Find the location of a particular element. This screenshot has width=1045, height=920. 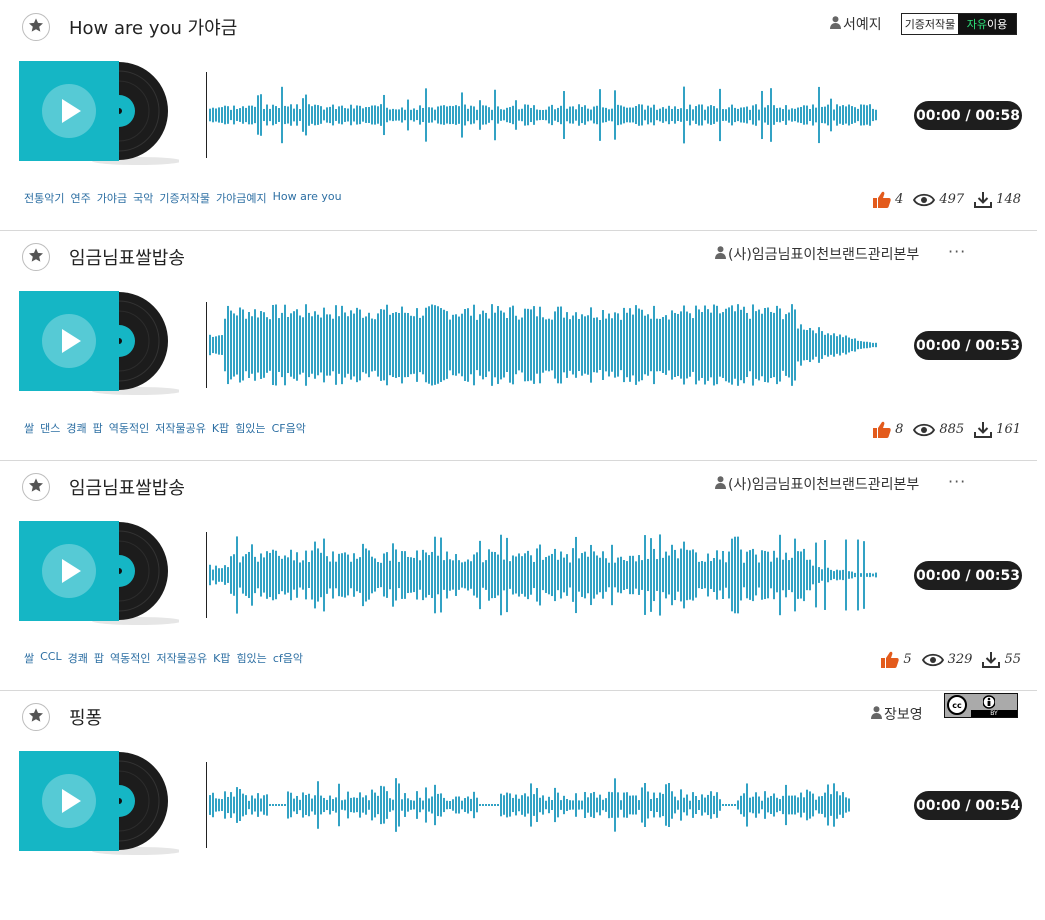

tag-link: How are you is located at coordinates (307, 198).